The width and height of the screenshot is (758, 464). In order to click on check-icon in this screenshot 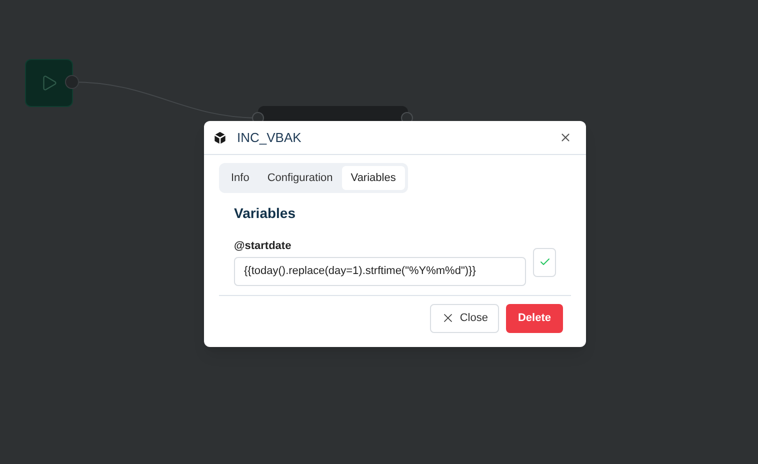, I will do `click(544, 262)`.